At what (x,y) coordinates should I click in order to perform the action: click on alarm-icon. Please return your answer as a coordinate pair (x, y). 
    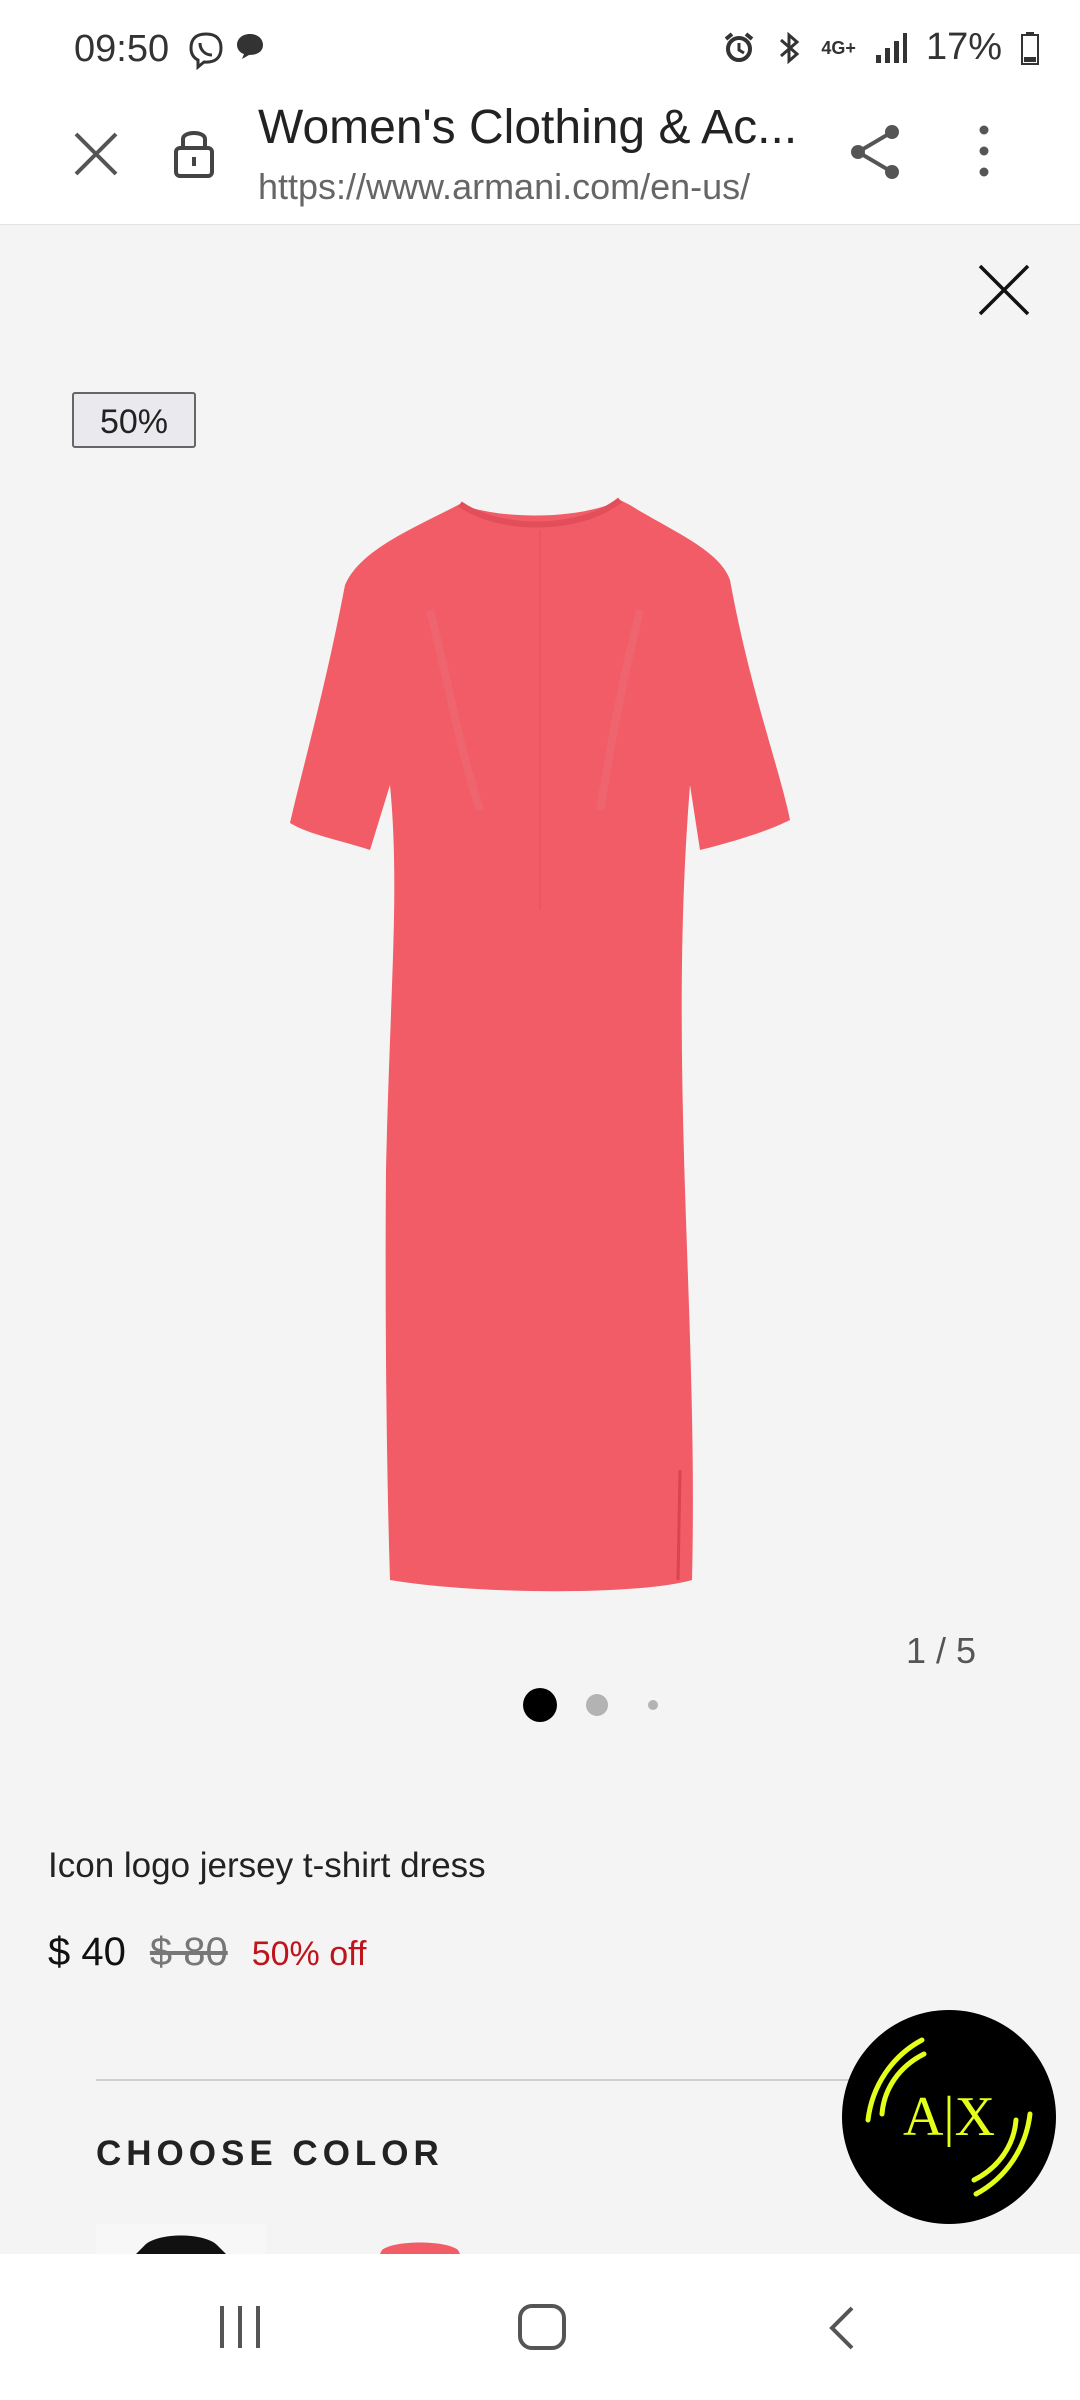
    Looking at the image, I should click on (739, 46).